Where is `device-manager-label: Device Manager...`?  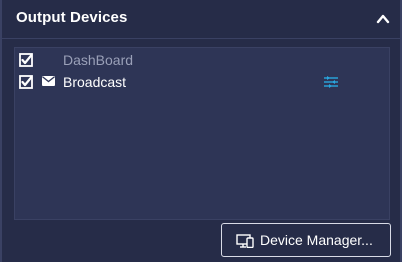
device-manager-label: Device Manager... is located at coordinates (316, 240).